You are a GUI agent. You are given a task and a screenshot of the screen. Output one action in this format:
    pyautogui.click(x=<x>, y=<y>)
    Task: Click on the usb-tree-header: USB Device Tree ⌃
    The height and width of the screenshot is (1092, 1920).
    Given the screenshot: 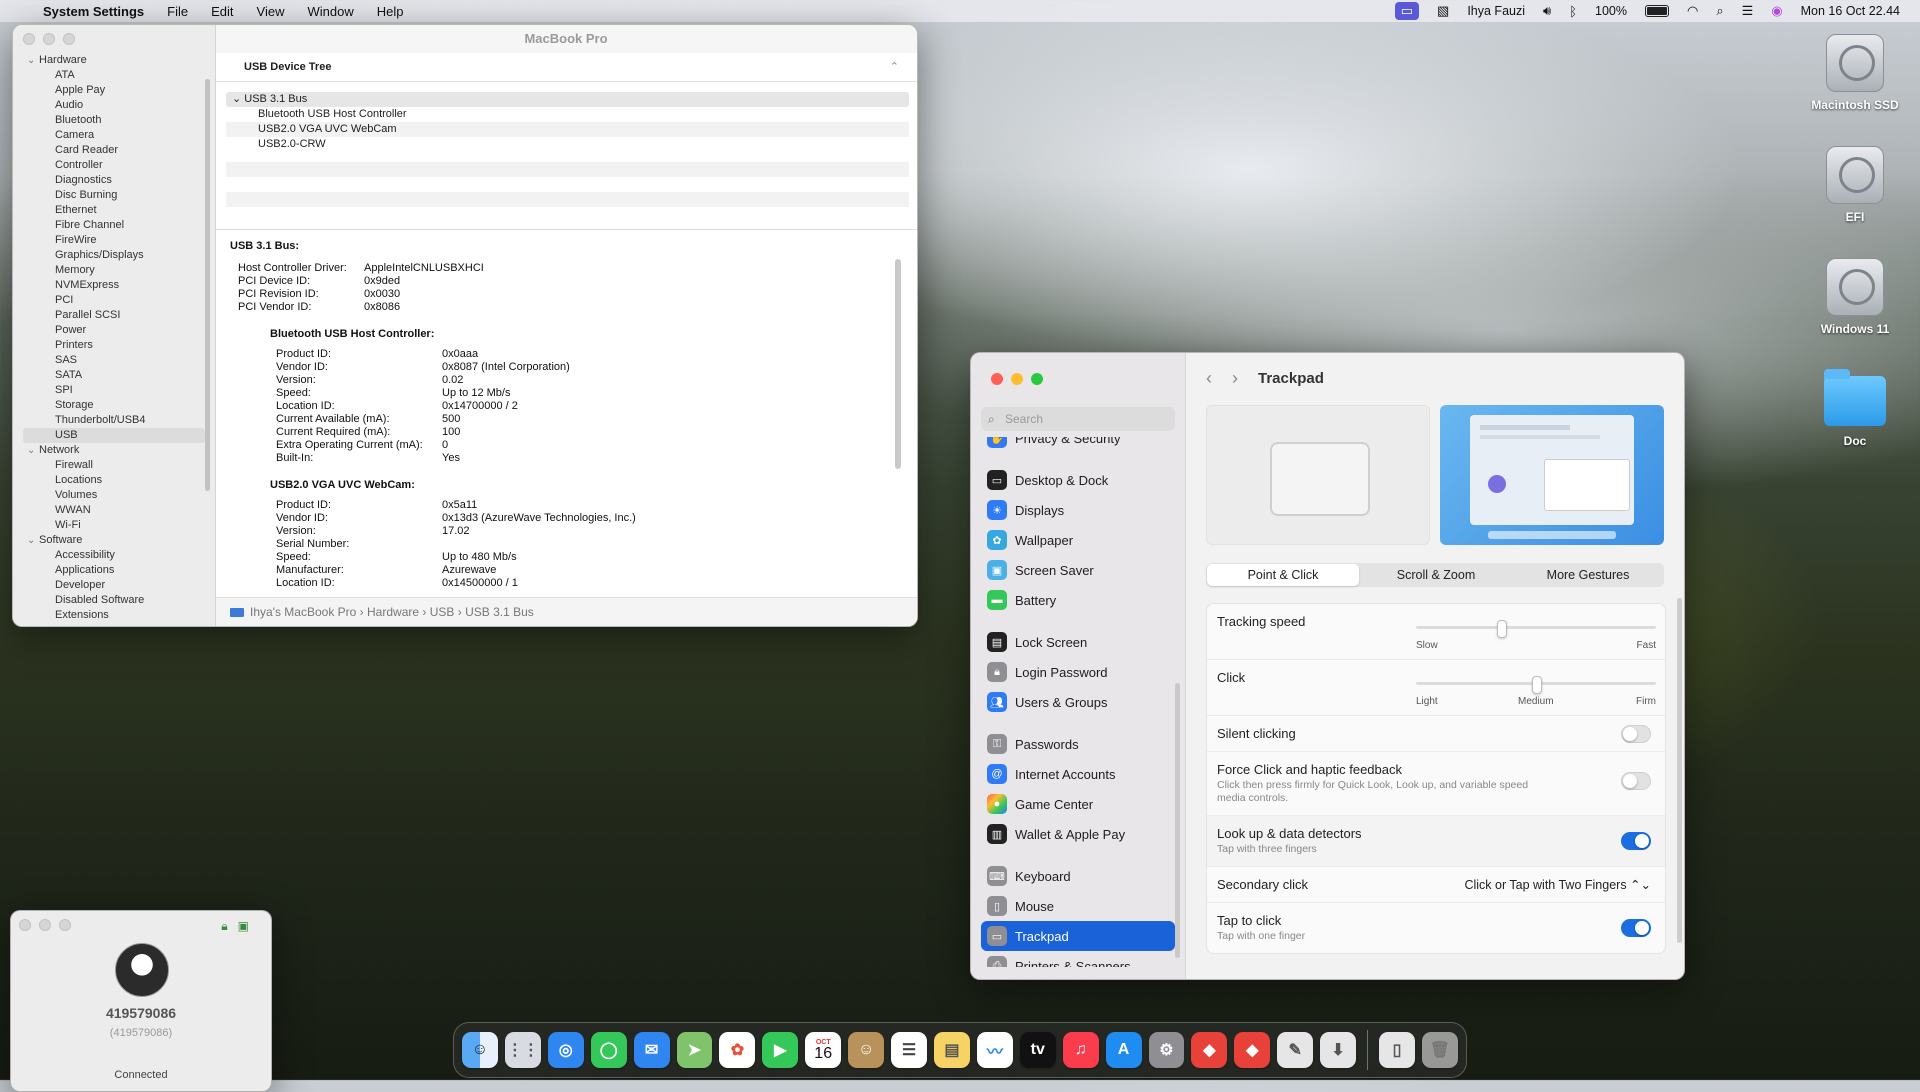 What is the action you would take?
    pyautogui.click(x=566, y=67)
    